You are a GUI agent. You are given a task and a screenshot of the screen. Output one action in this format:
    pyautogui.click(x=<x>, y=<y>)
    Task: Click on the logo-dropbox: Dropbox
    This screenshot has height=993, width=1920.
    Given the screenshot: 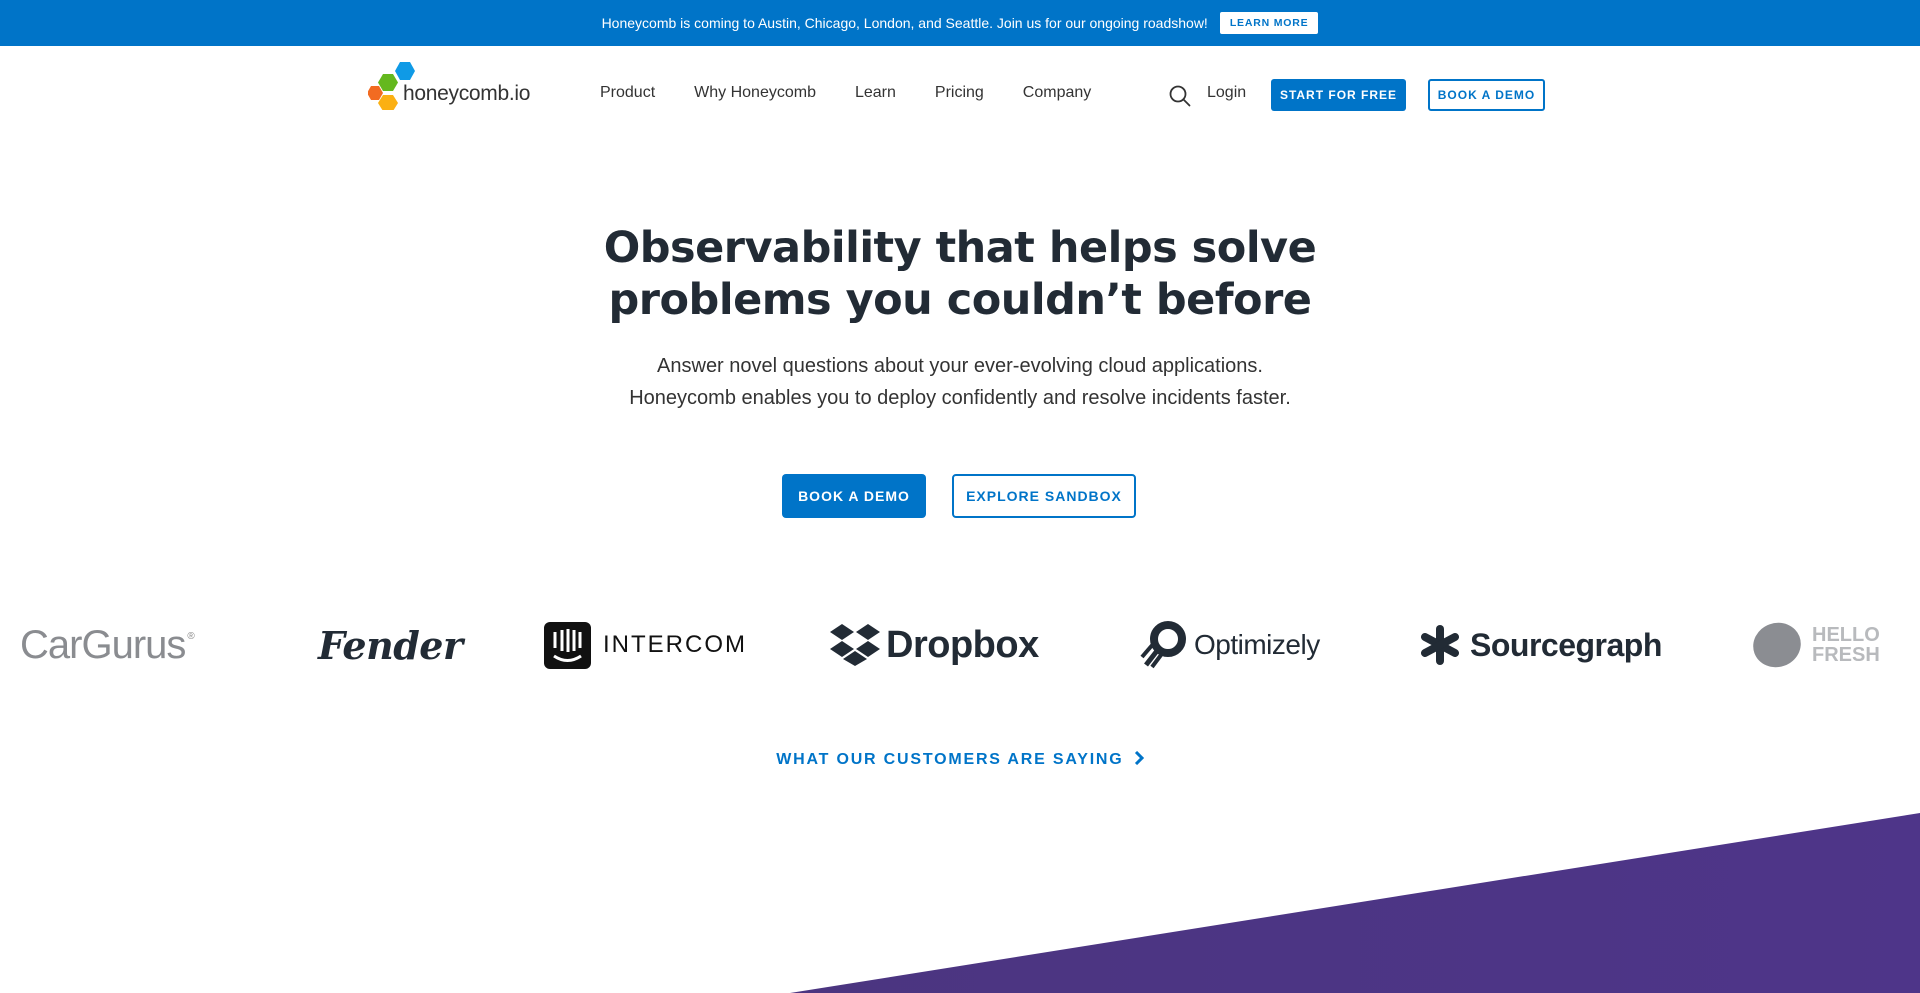 What is the action you would take?
    pyautogui.click(x=934, y=645)
    